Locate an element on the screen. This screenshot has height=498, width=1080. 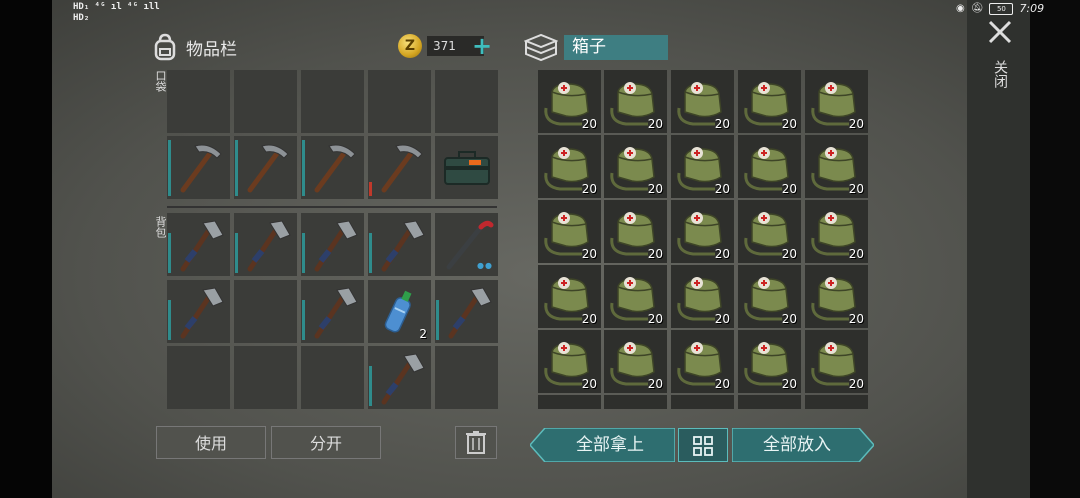
item-slot-bottle: 2 is located at coordinates (399, 311).